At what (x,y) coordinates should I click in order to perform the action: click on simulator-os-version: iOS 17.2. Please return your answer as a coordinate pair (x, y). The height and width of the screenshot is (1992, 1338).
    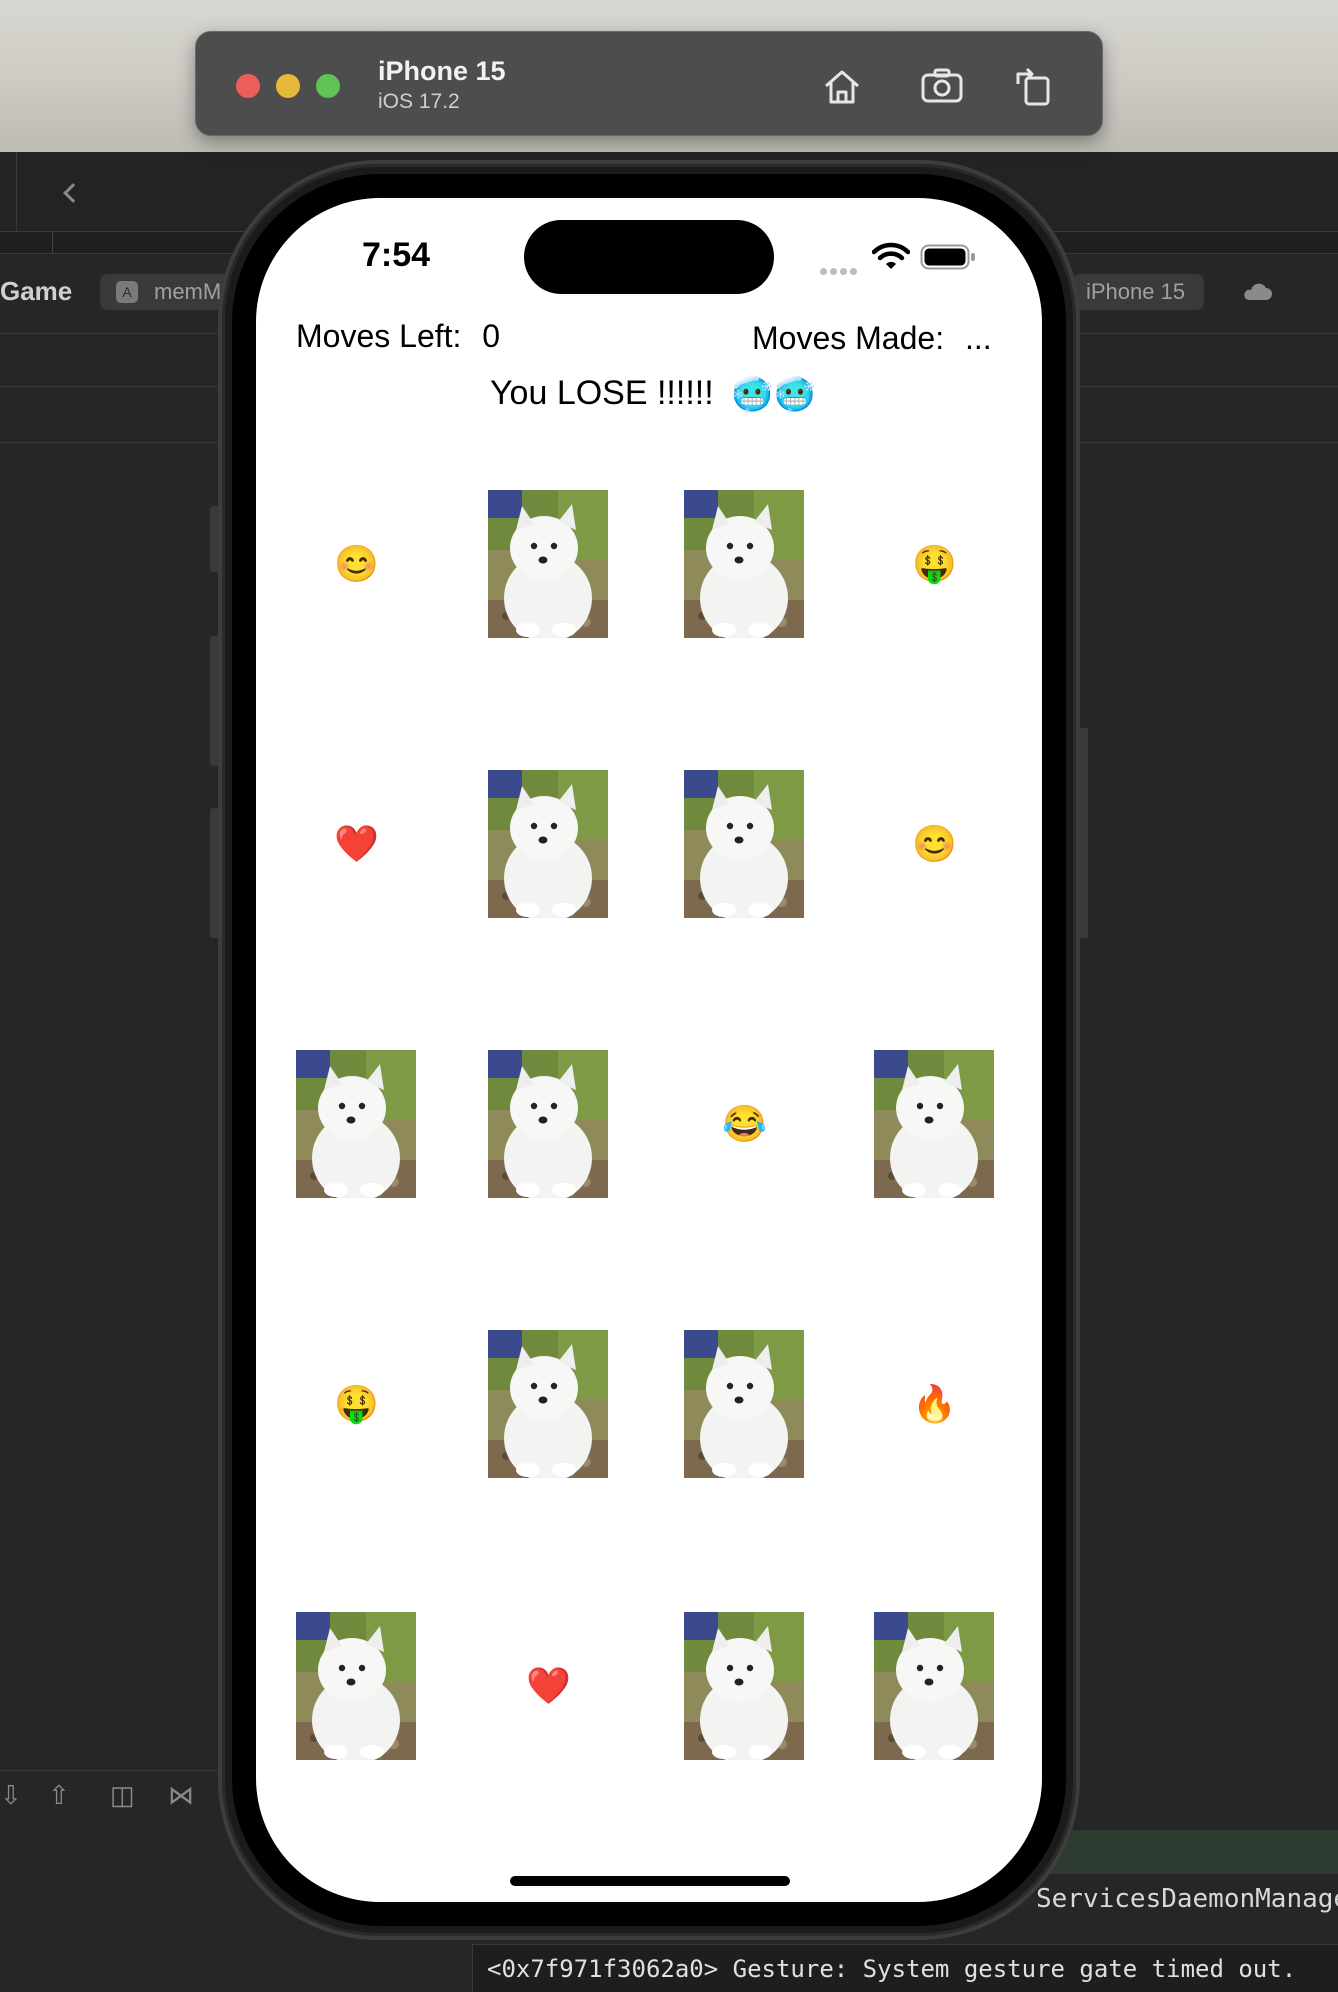
    Looking at the image, I should click on (419, 101).